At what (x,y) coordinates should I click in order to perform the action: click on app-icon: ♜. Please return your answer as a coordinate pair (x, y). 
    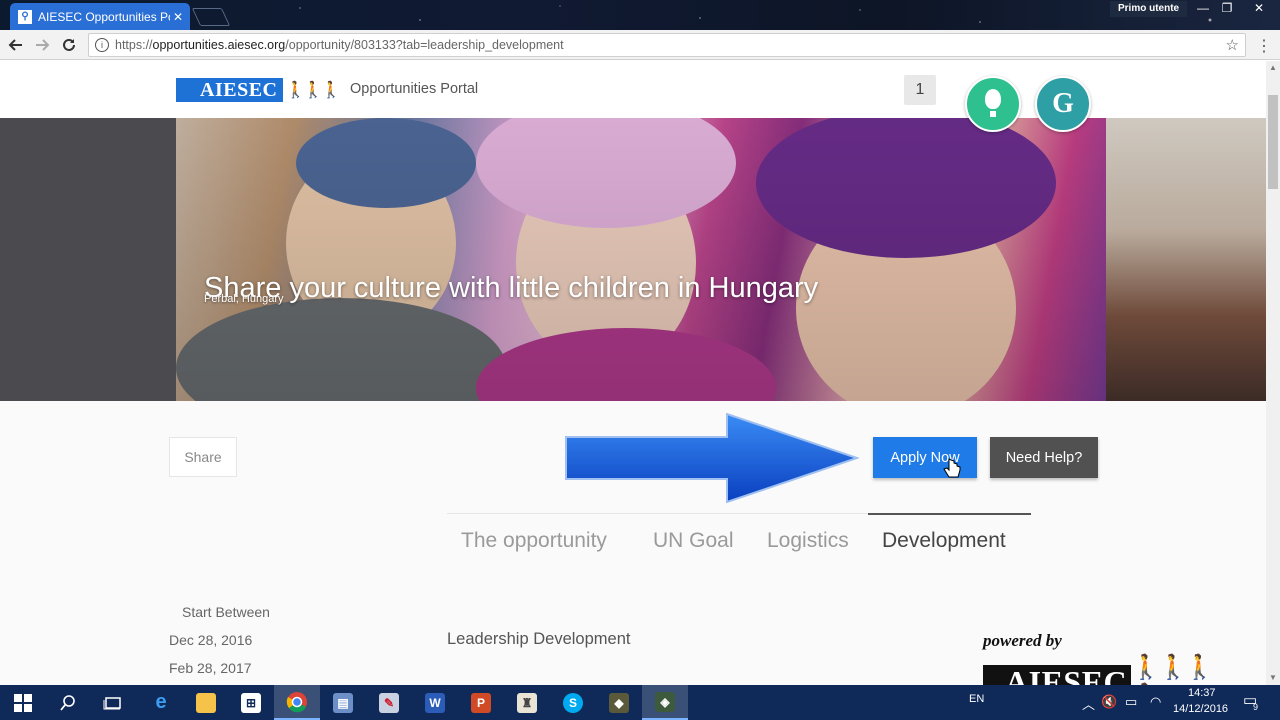
    Looking at the image, I should click on (527, 702).